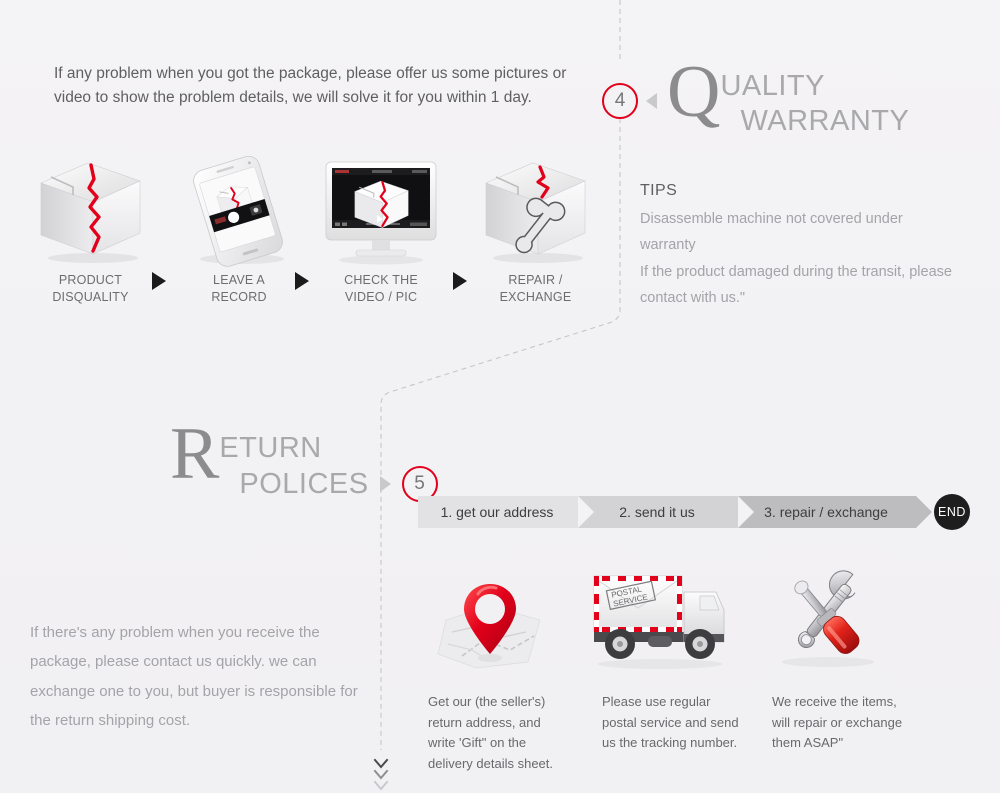 The image size is (1000, 793). Describe the element at coordinates (239, 280) in the screenshot. I see `step-label-2-line1: LEAVE A` at that location.